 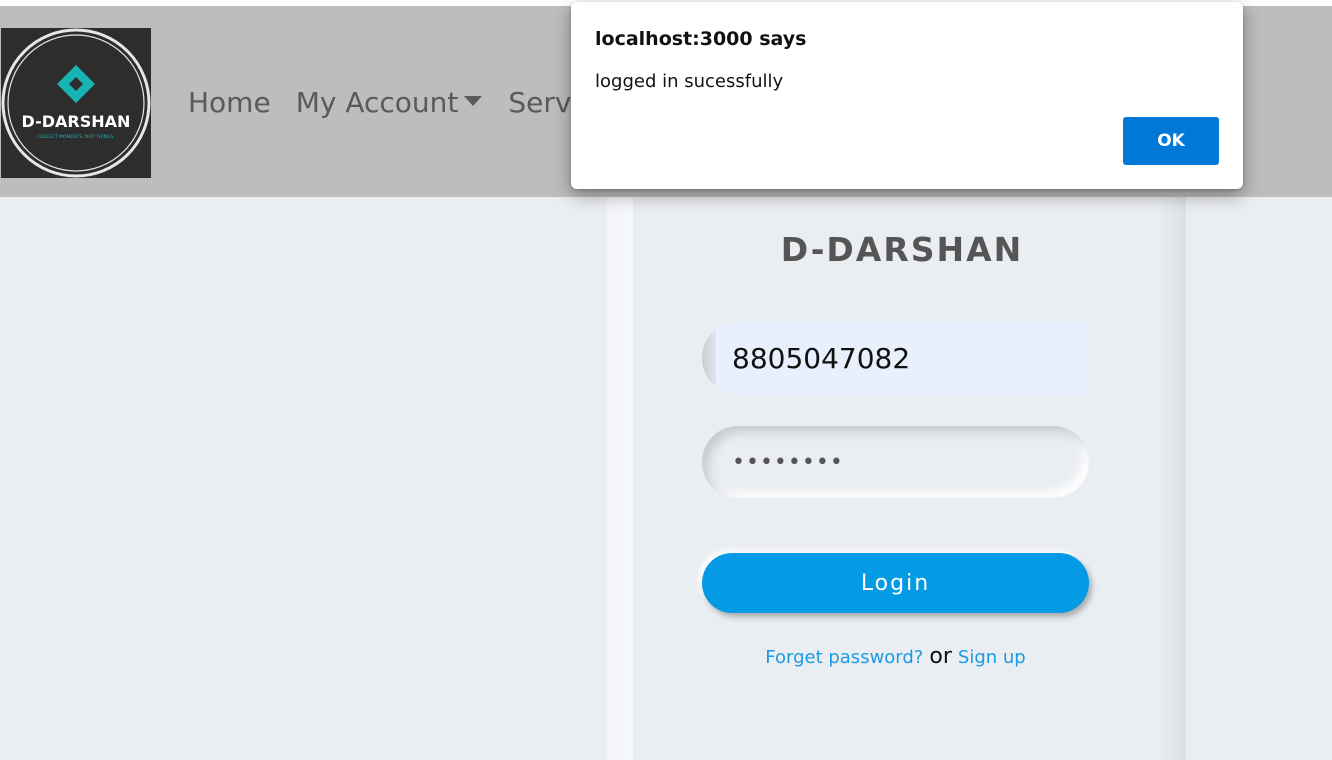 I want to click on nav-home-link: Home, so click(x=229, y=102).